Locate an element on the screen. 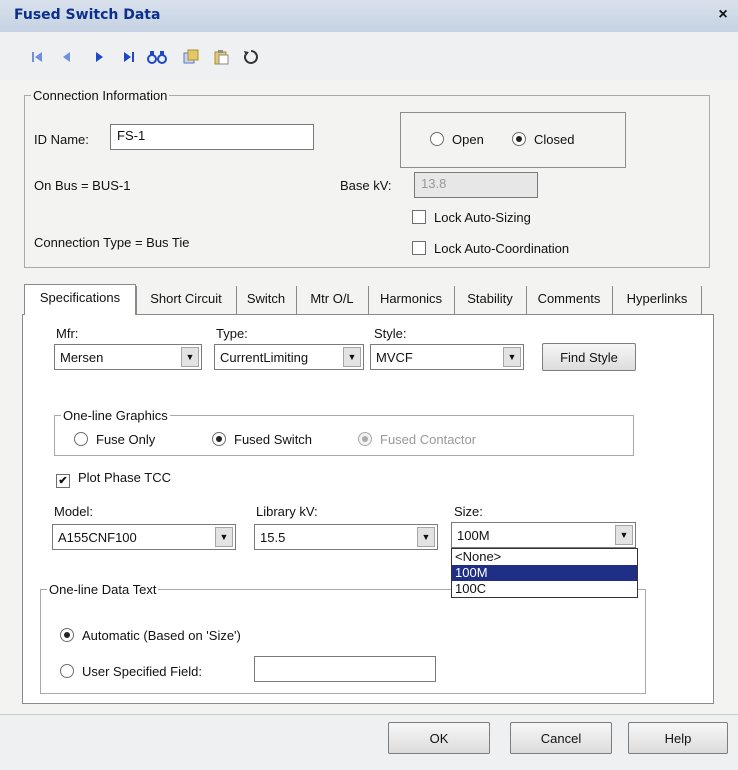 This screenshot has height=770, width=738. model-value: A155CNF100 is located at coordinates (97, 537).